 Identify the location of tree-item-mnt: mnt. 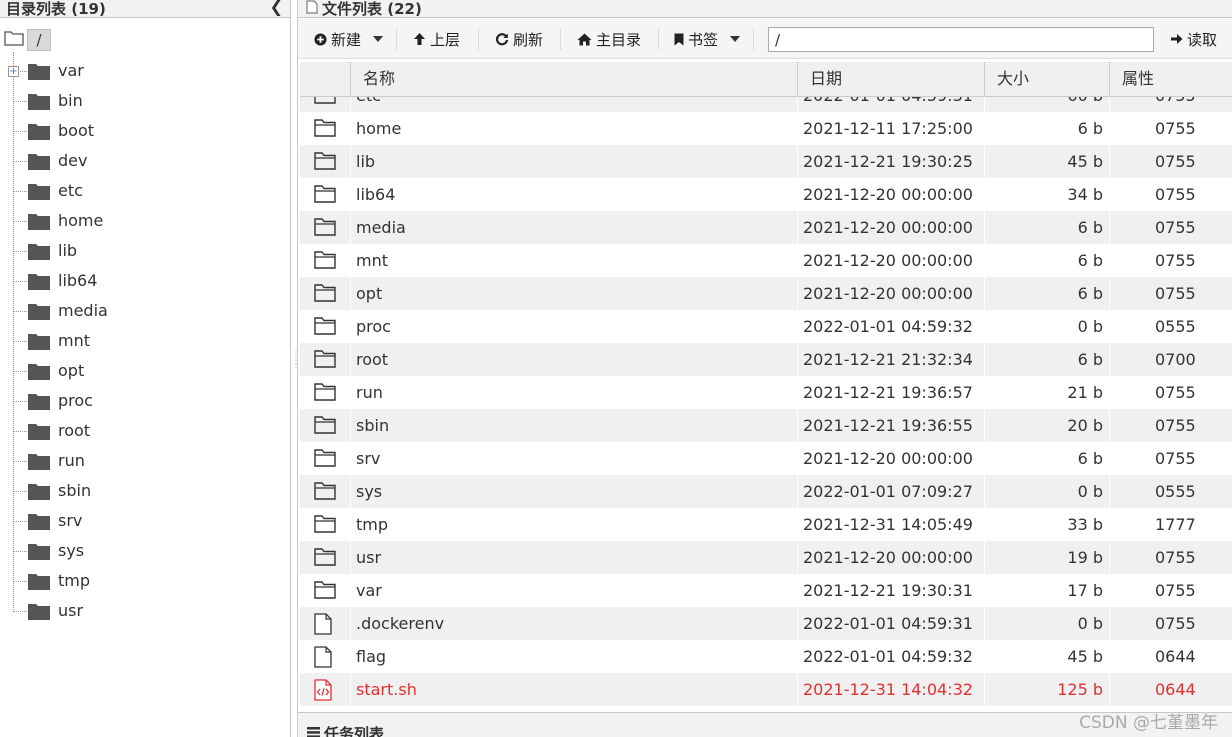
(140, 341).